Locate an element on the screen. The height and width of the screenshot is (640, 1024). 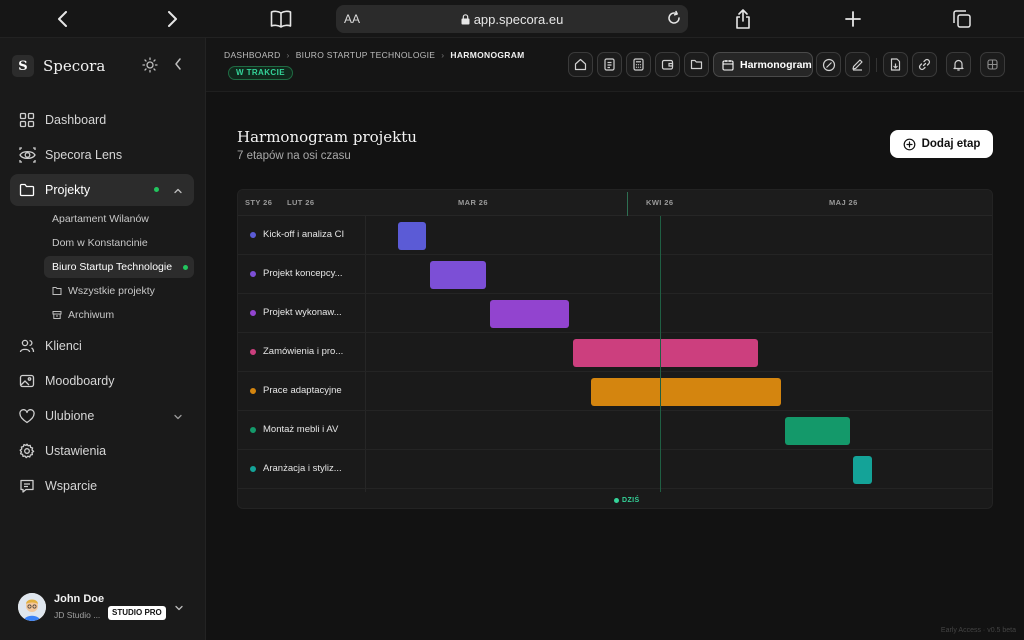
sidebar-item-label: Specora Lens is located at coordinates (84, 155).